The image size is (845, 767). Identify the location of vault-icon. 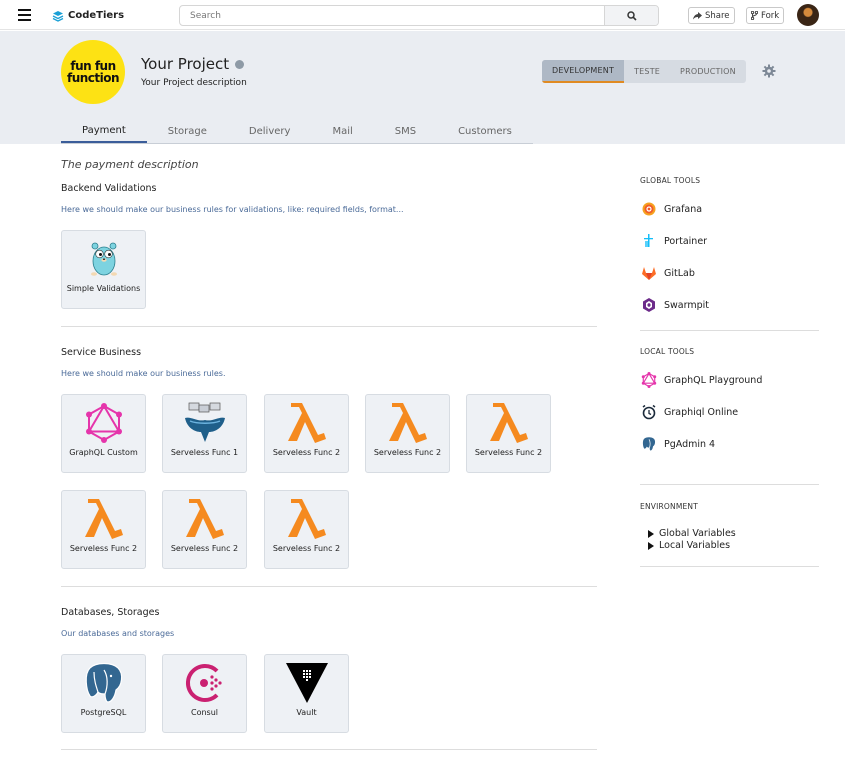
(306, 683).